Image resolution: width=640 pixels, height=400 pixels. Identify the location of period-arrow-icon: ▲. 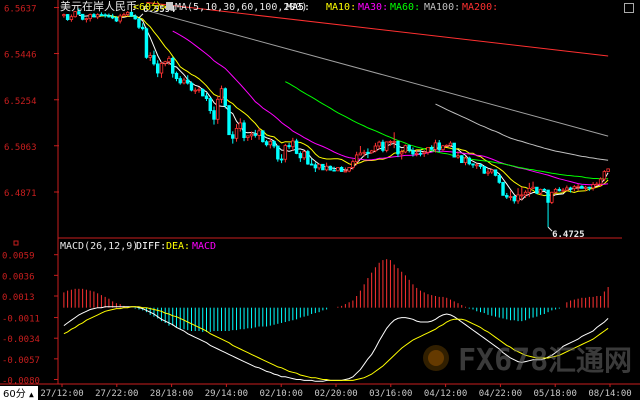
(31, 394).